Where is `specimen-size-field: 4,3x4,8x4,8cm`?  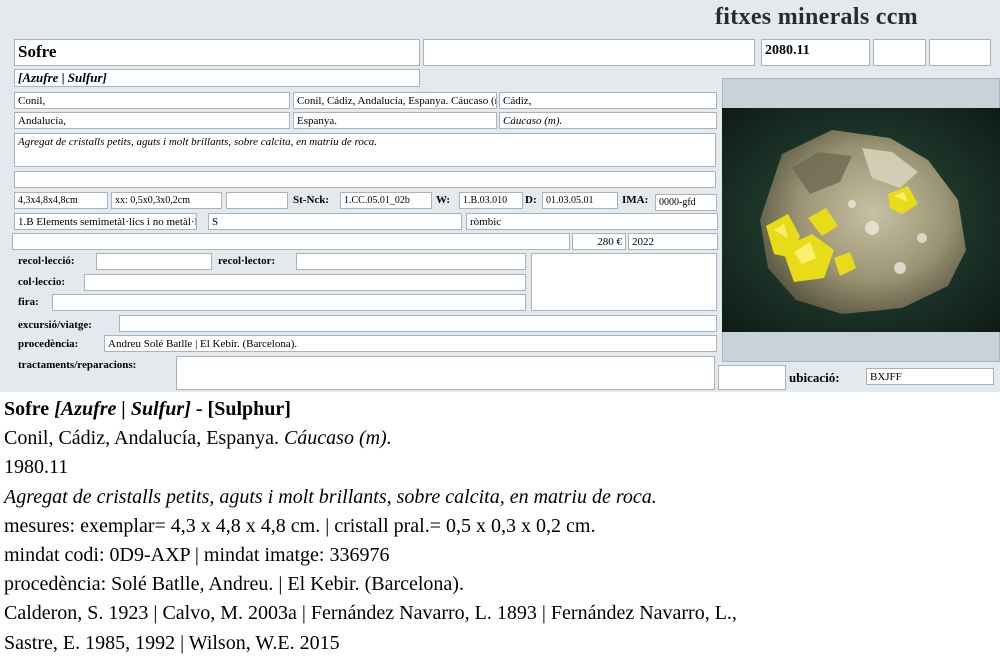
specimen-size-field: 4,3x4,8x4,8cm is located at coordinates (61, 200).